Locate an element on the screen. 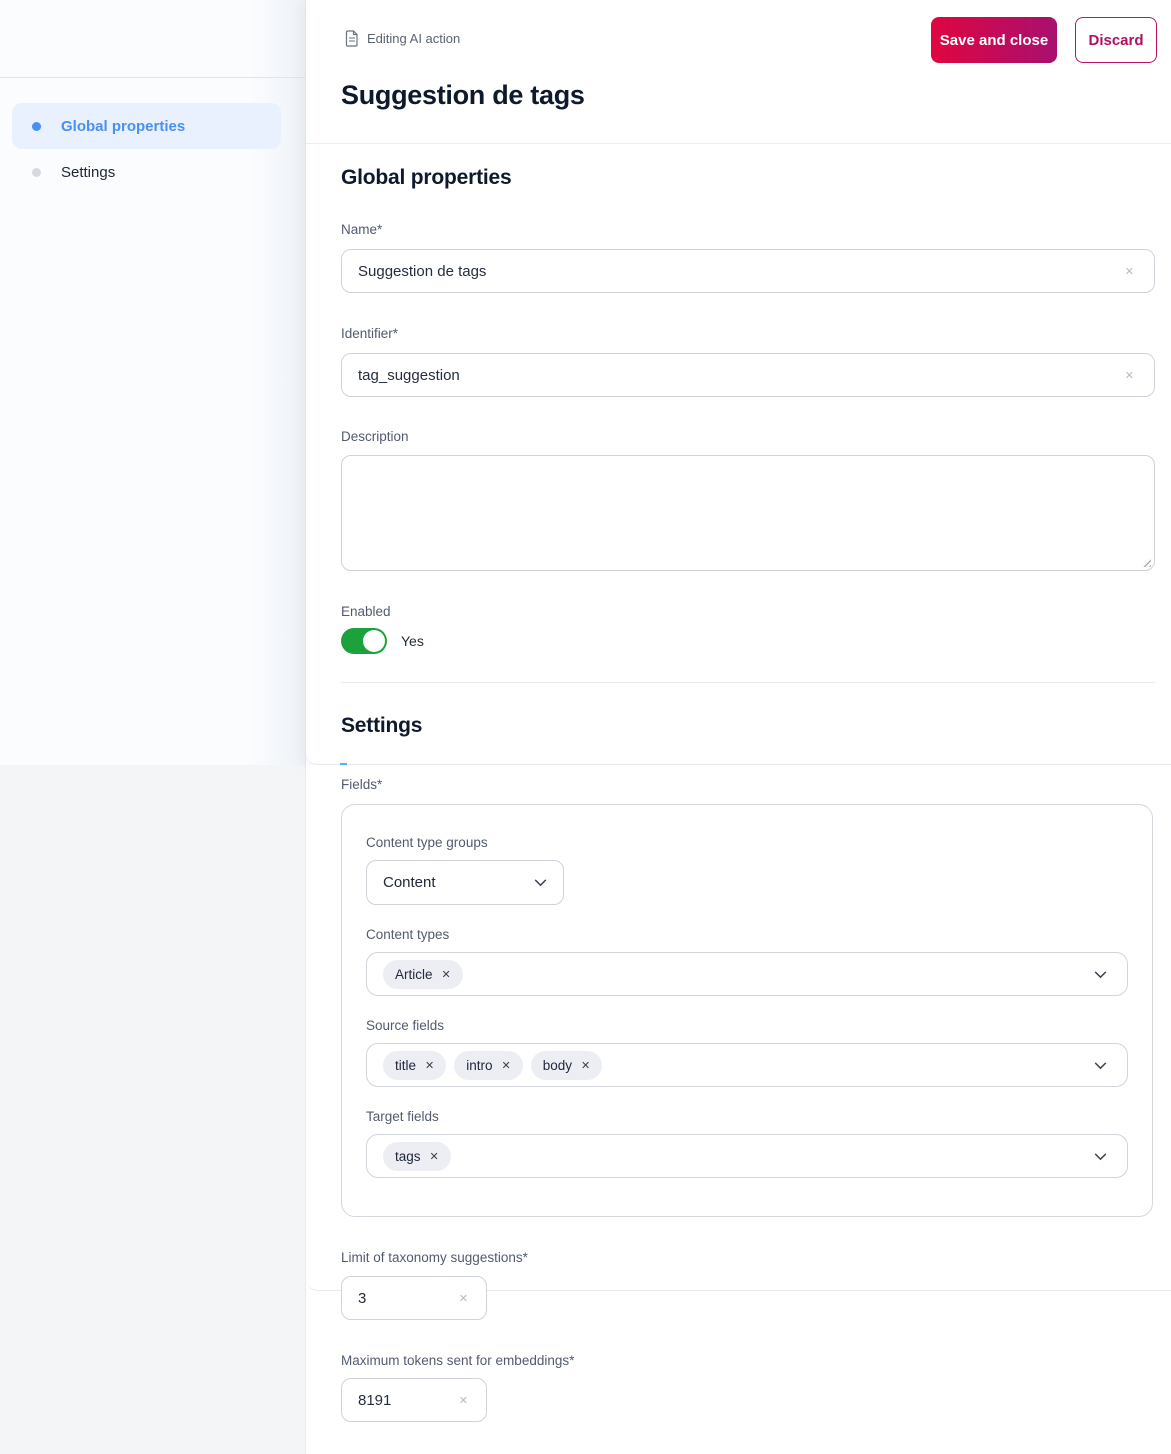  max-tokens-label: Maximum tokens sent for embeddings* is located at coordinates (458, 1360).